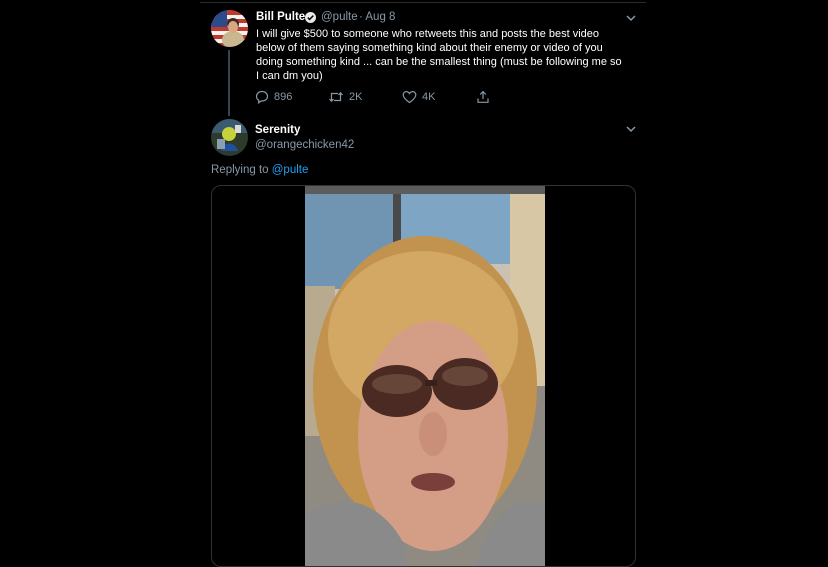 The image size is (828, 567). Describe the element at coordinates (631, 129) in the screenshot. I see `reply-chevron-down-icon` at that location.